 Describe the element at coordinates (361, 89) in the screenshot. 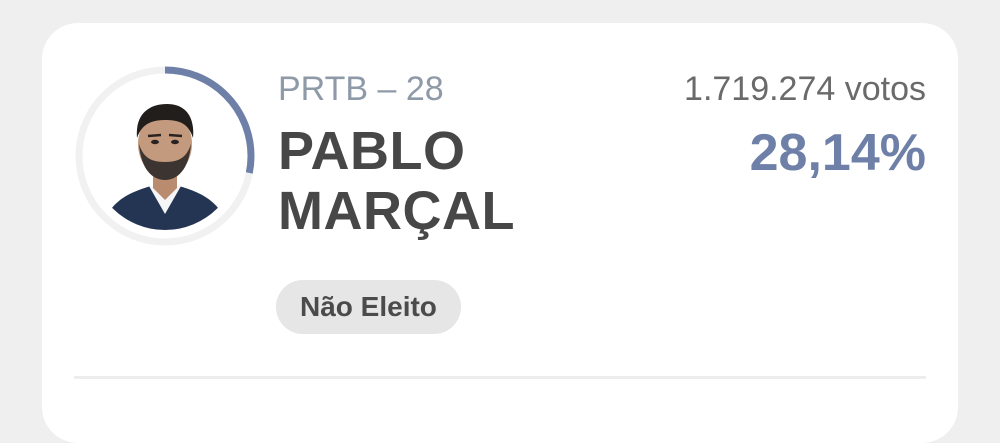

I see `party-label: PRTB – 28` at that location.